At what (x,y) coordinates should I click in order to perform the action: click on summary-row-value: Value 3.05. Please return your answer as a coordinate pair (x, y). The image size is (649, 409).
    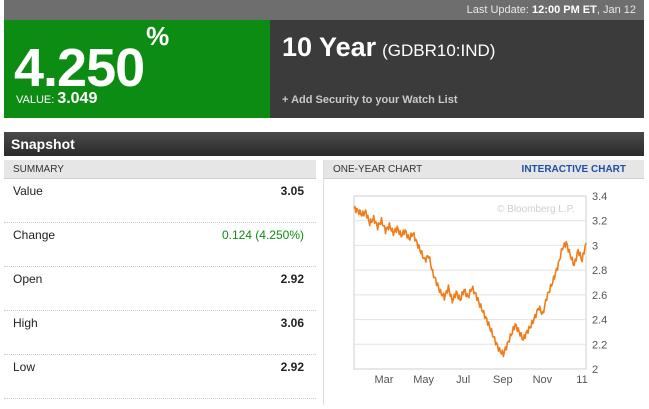
    Looking at the image, I should click on (160, 201).